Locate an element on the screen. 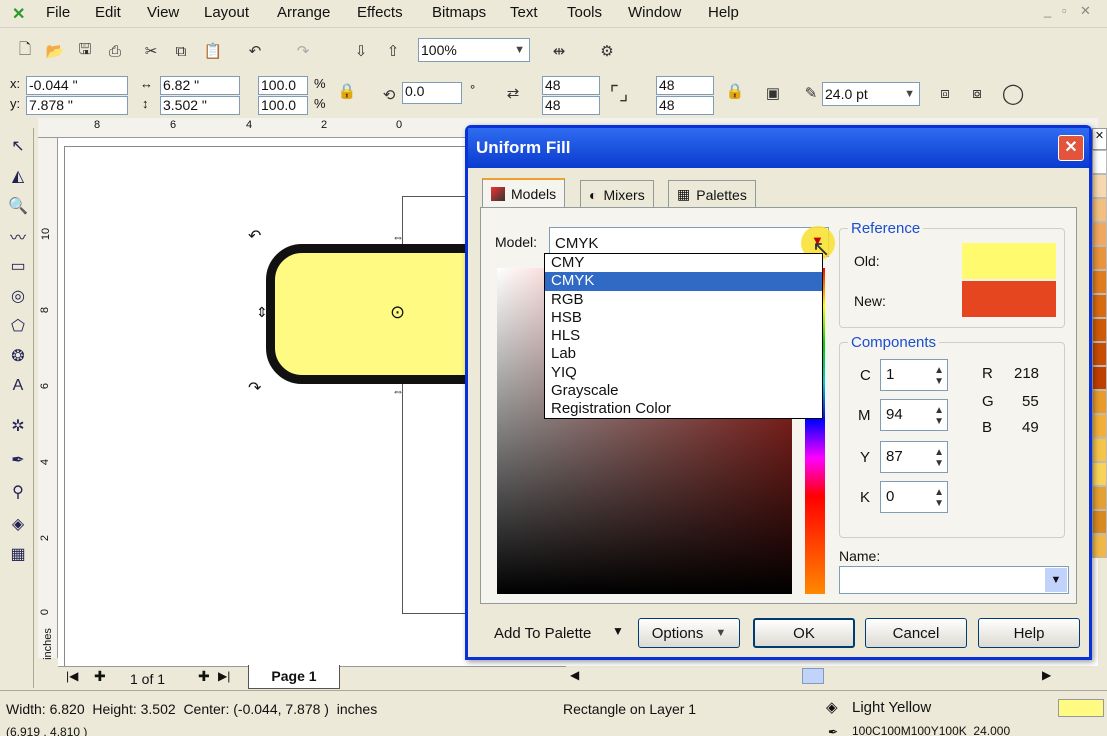  shape-tool-icon: ◭ is located at coordinates (18, 176).